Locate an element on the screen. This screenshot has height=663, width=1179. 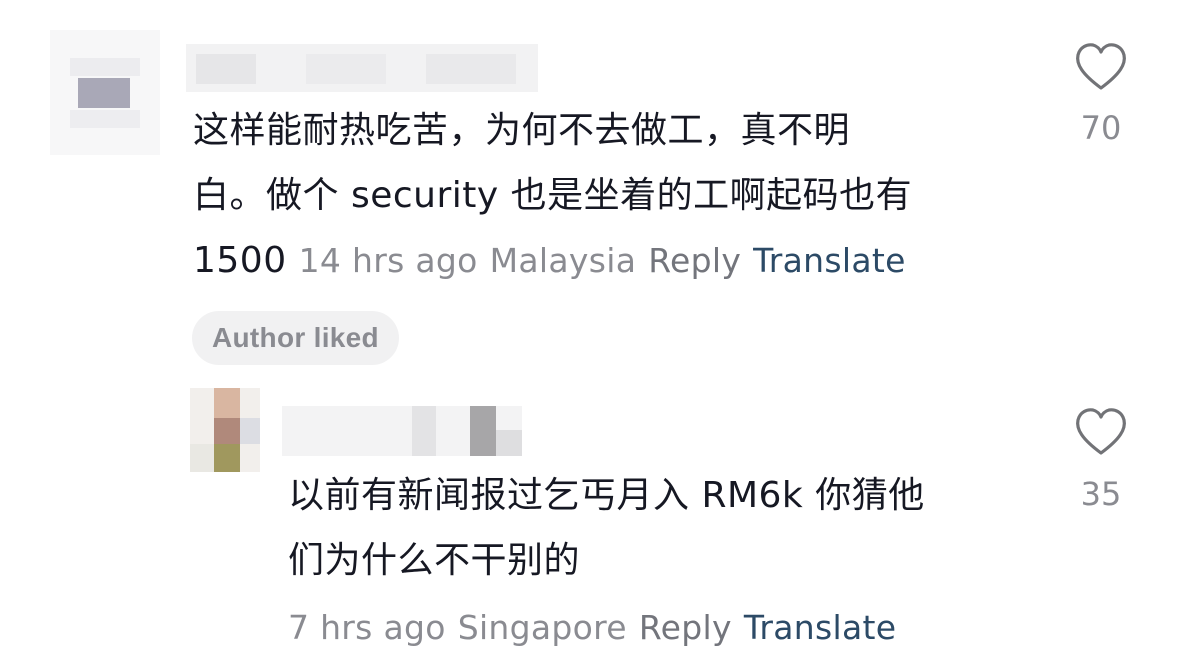
comment-time: 14 hrs ago is located at coordinates (388, 260).